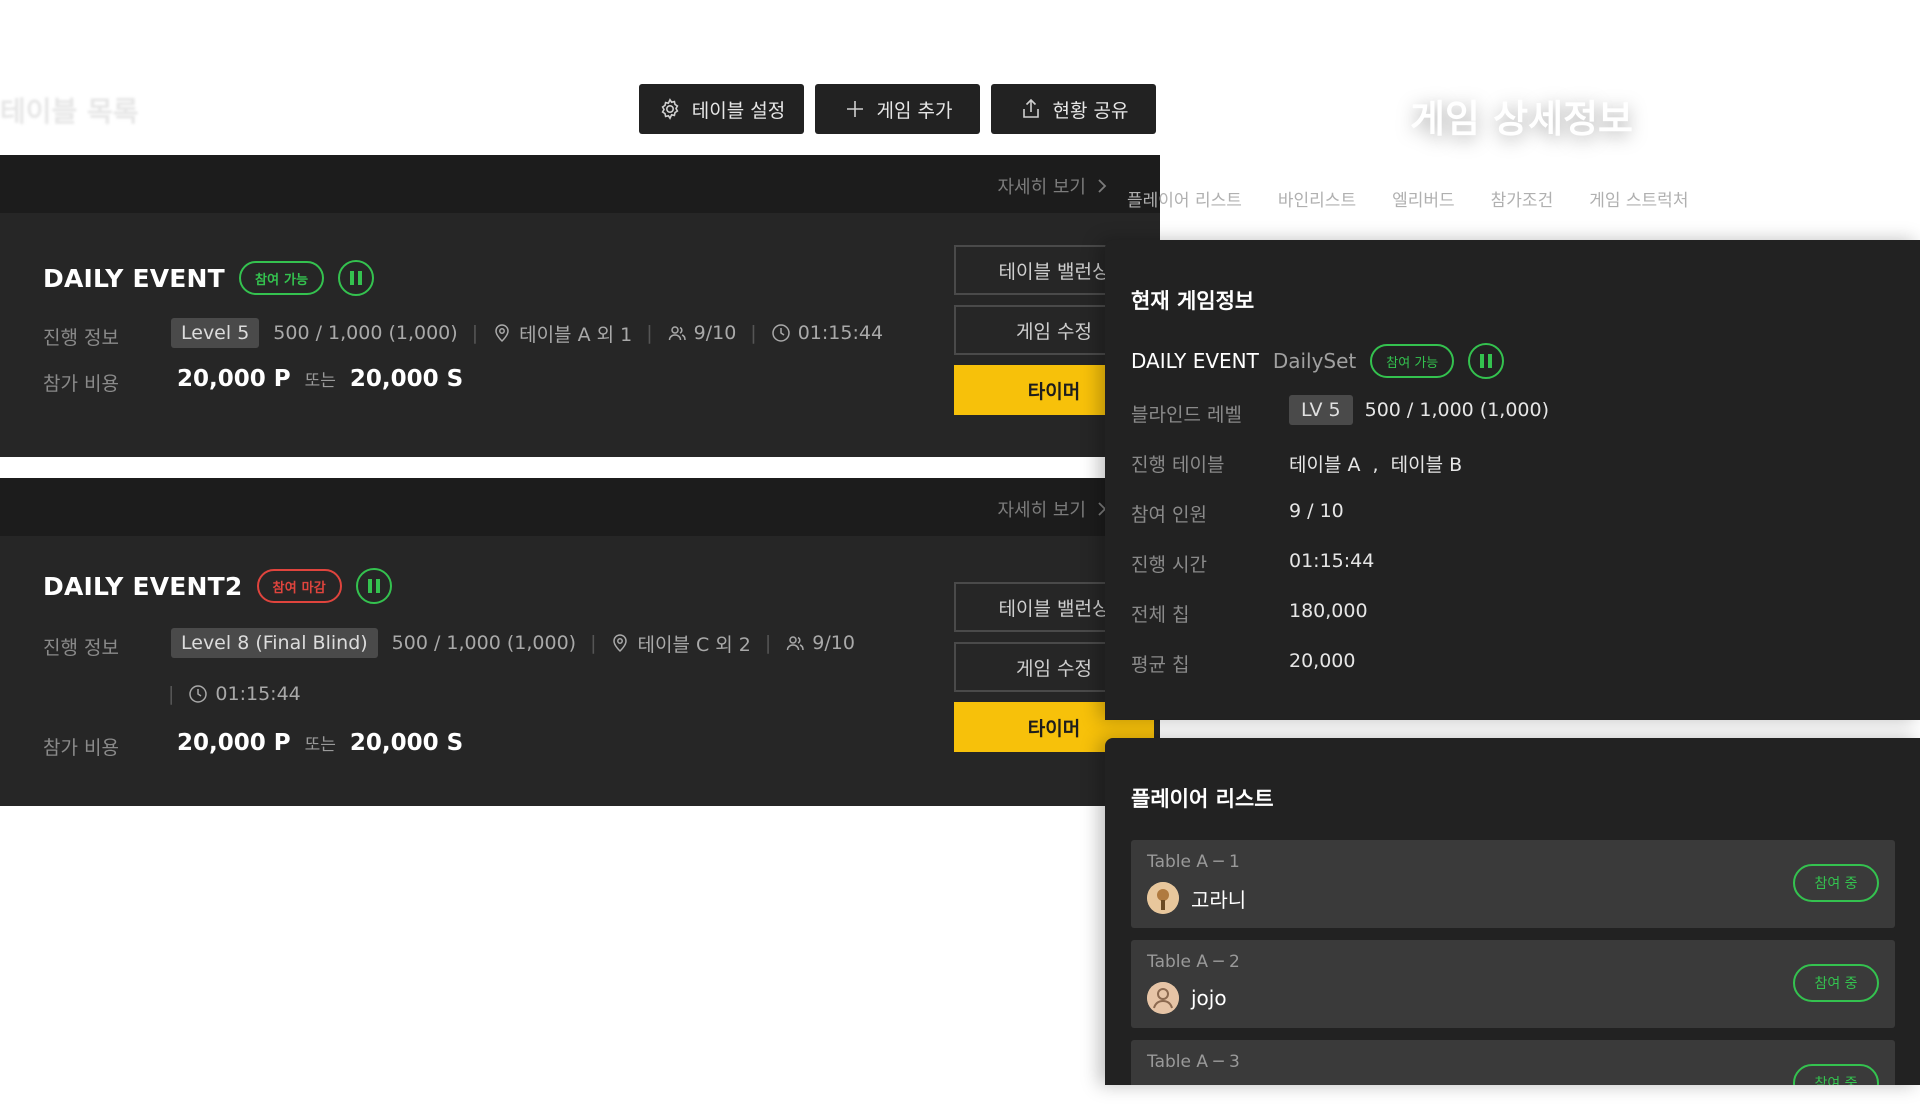  I want to click on participants-value: 9 / 10, so click(1316, 511).